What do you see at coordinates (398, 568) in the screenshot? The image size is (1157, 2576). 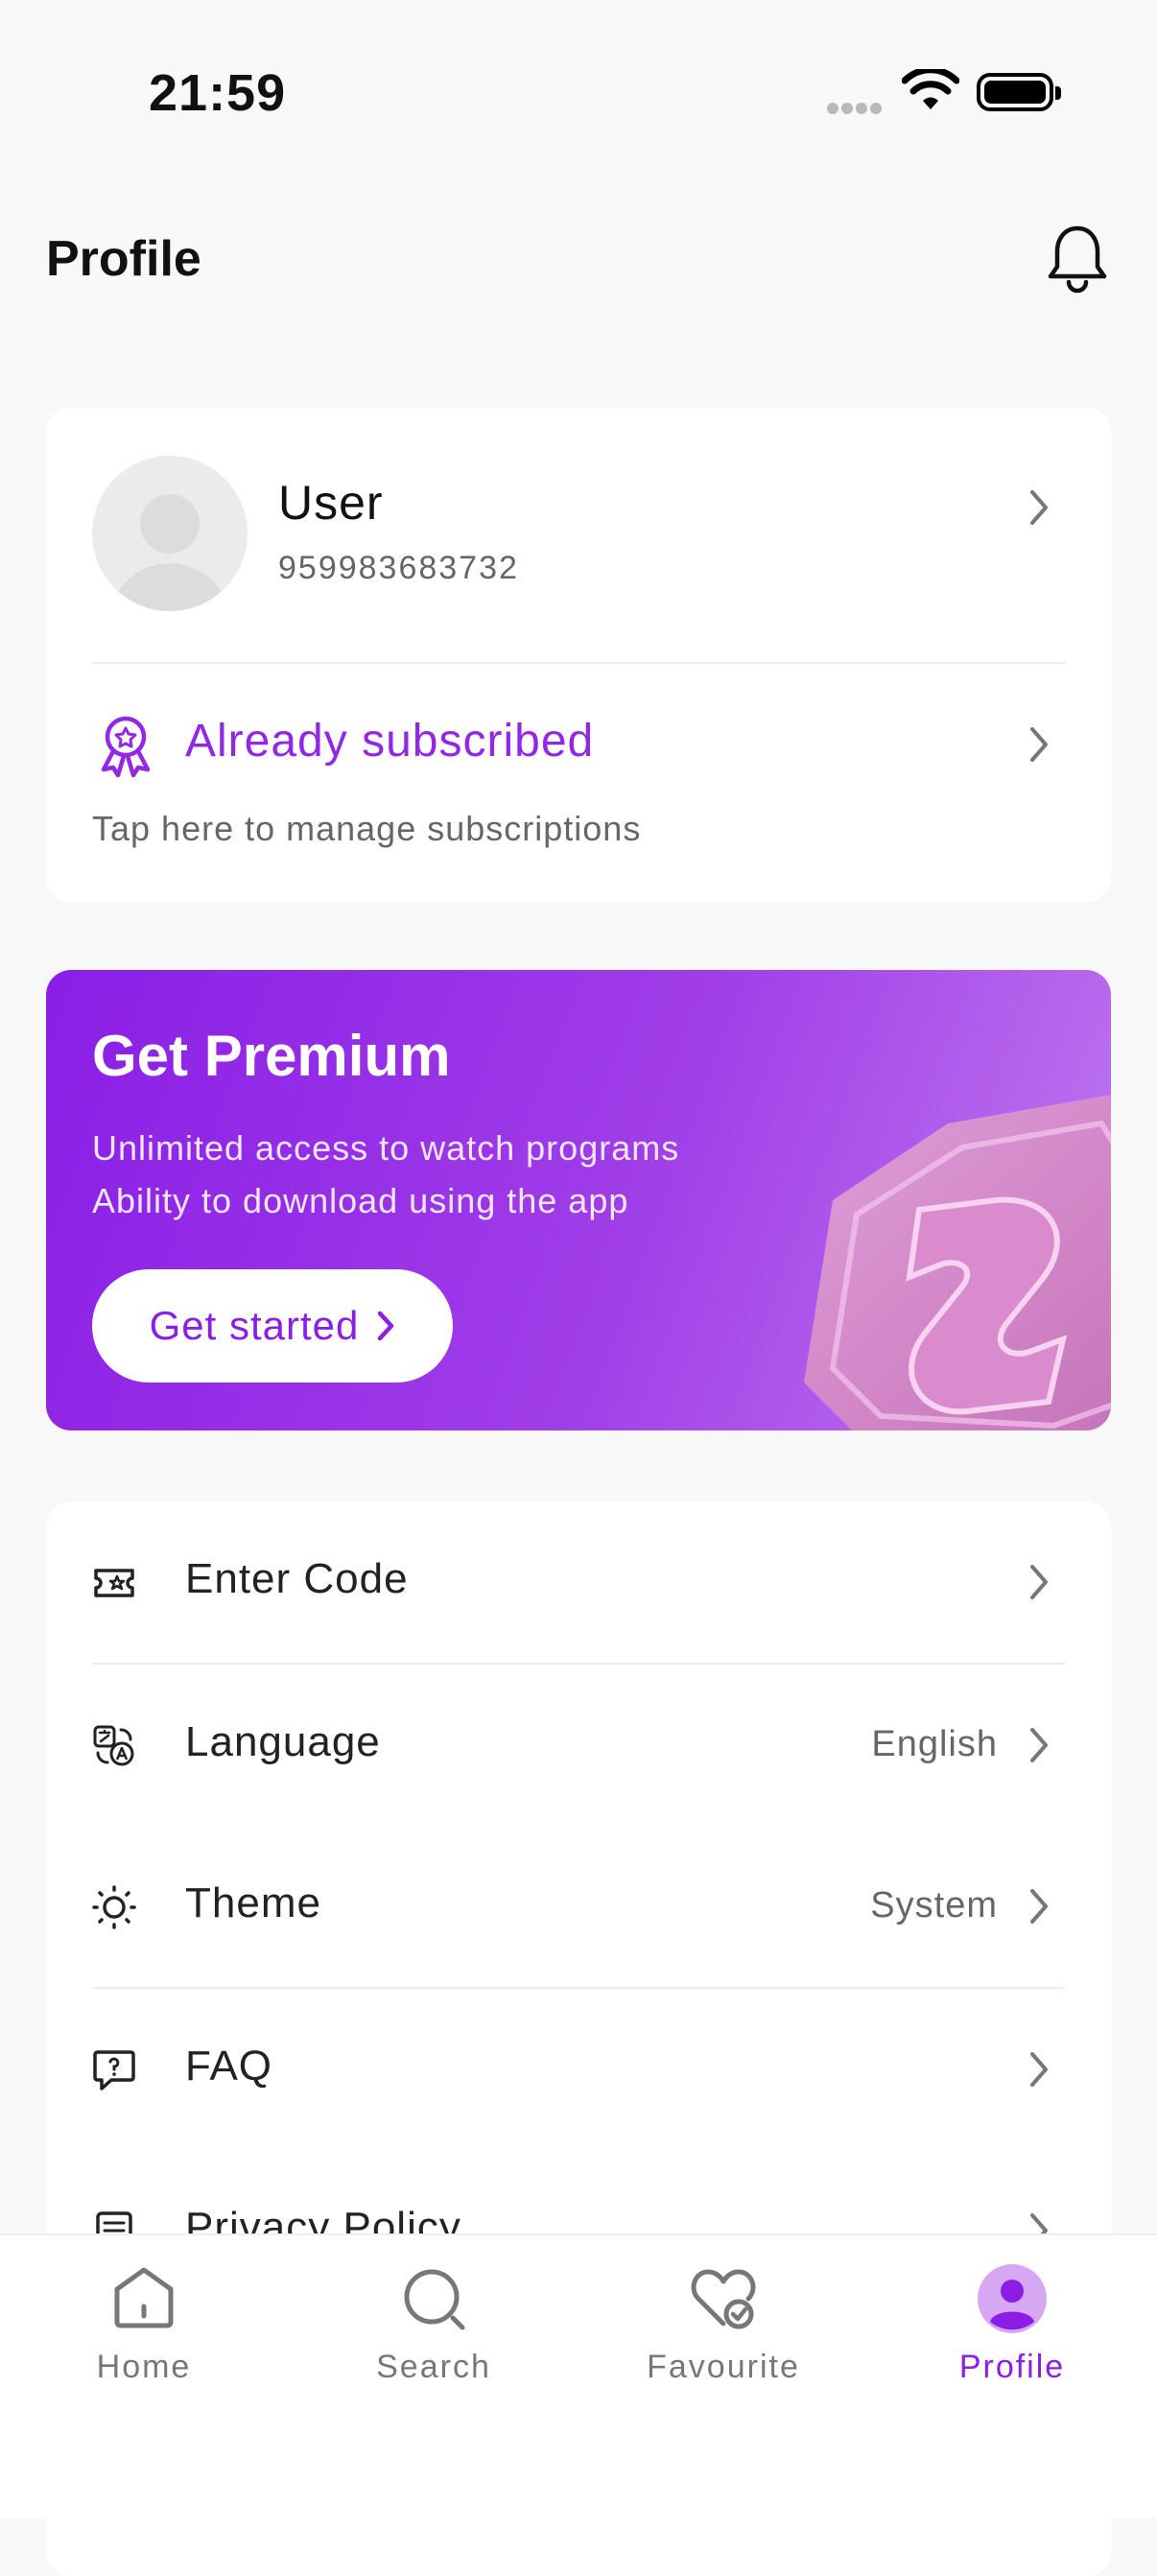 I see `user-phone: 959983683732` at bounding box center [398, 568].